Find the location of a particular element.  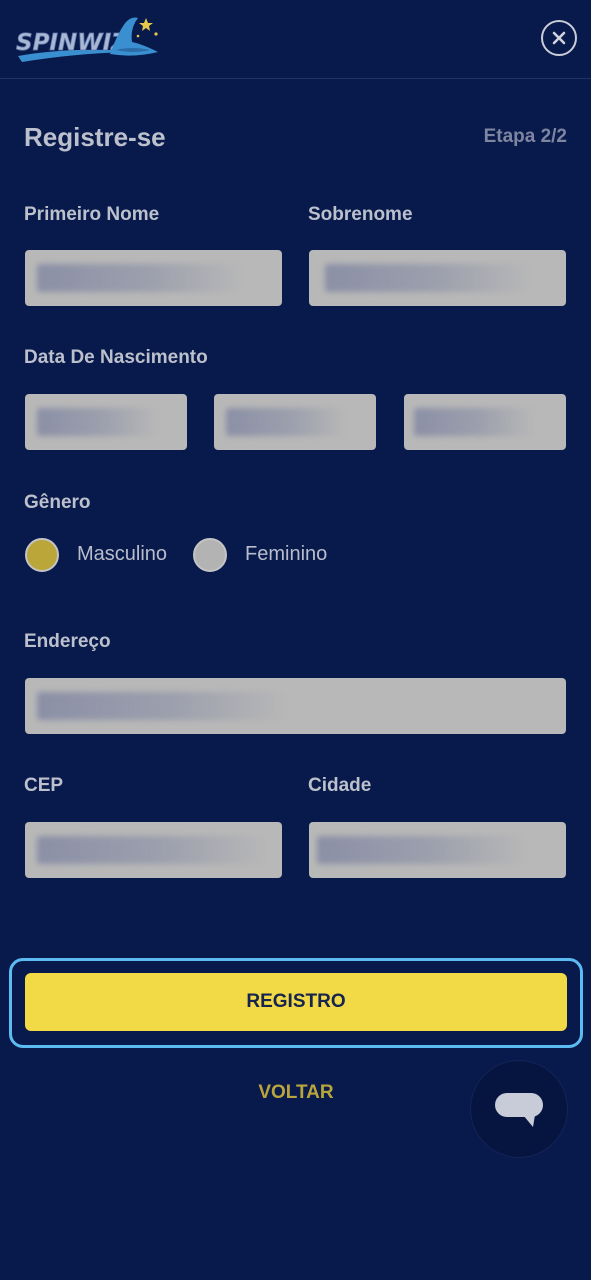

gender-option-feminino: Feminino is located at coordinates (286, 554).